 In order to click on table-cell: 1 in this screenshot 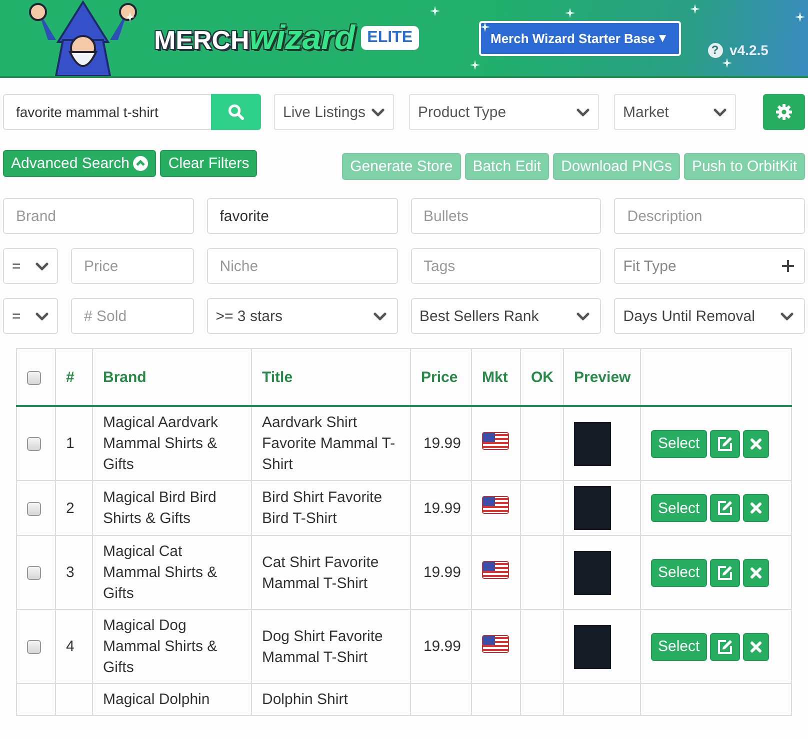, I will do `click(74, 443)`.